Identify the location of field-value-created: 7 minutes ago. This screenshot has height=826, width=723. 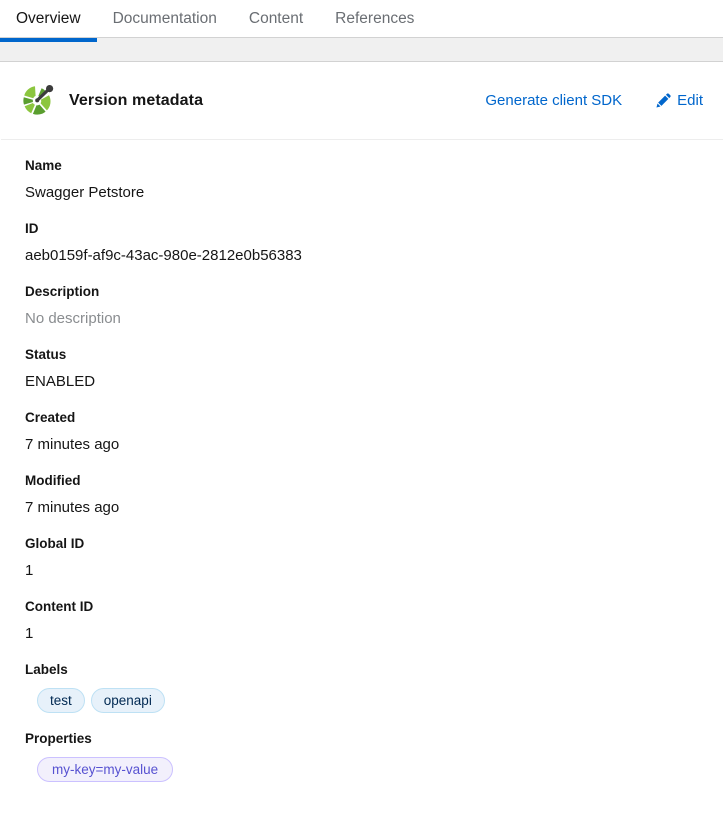
(72, 444).